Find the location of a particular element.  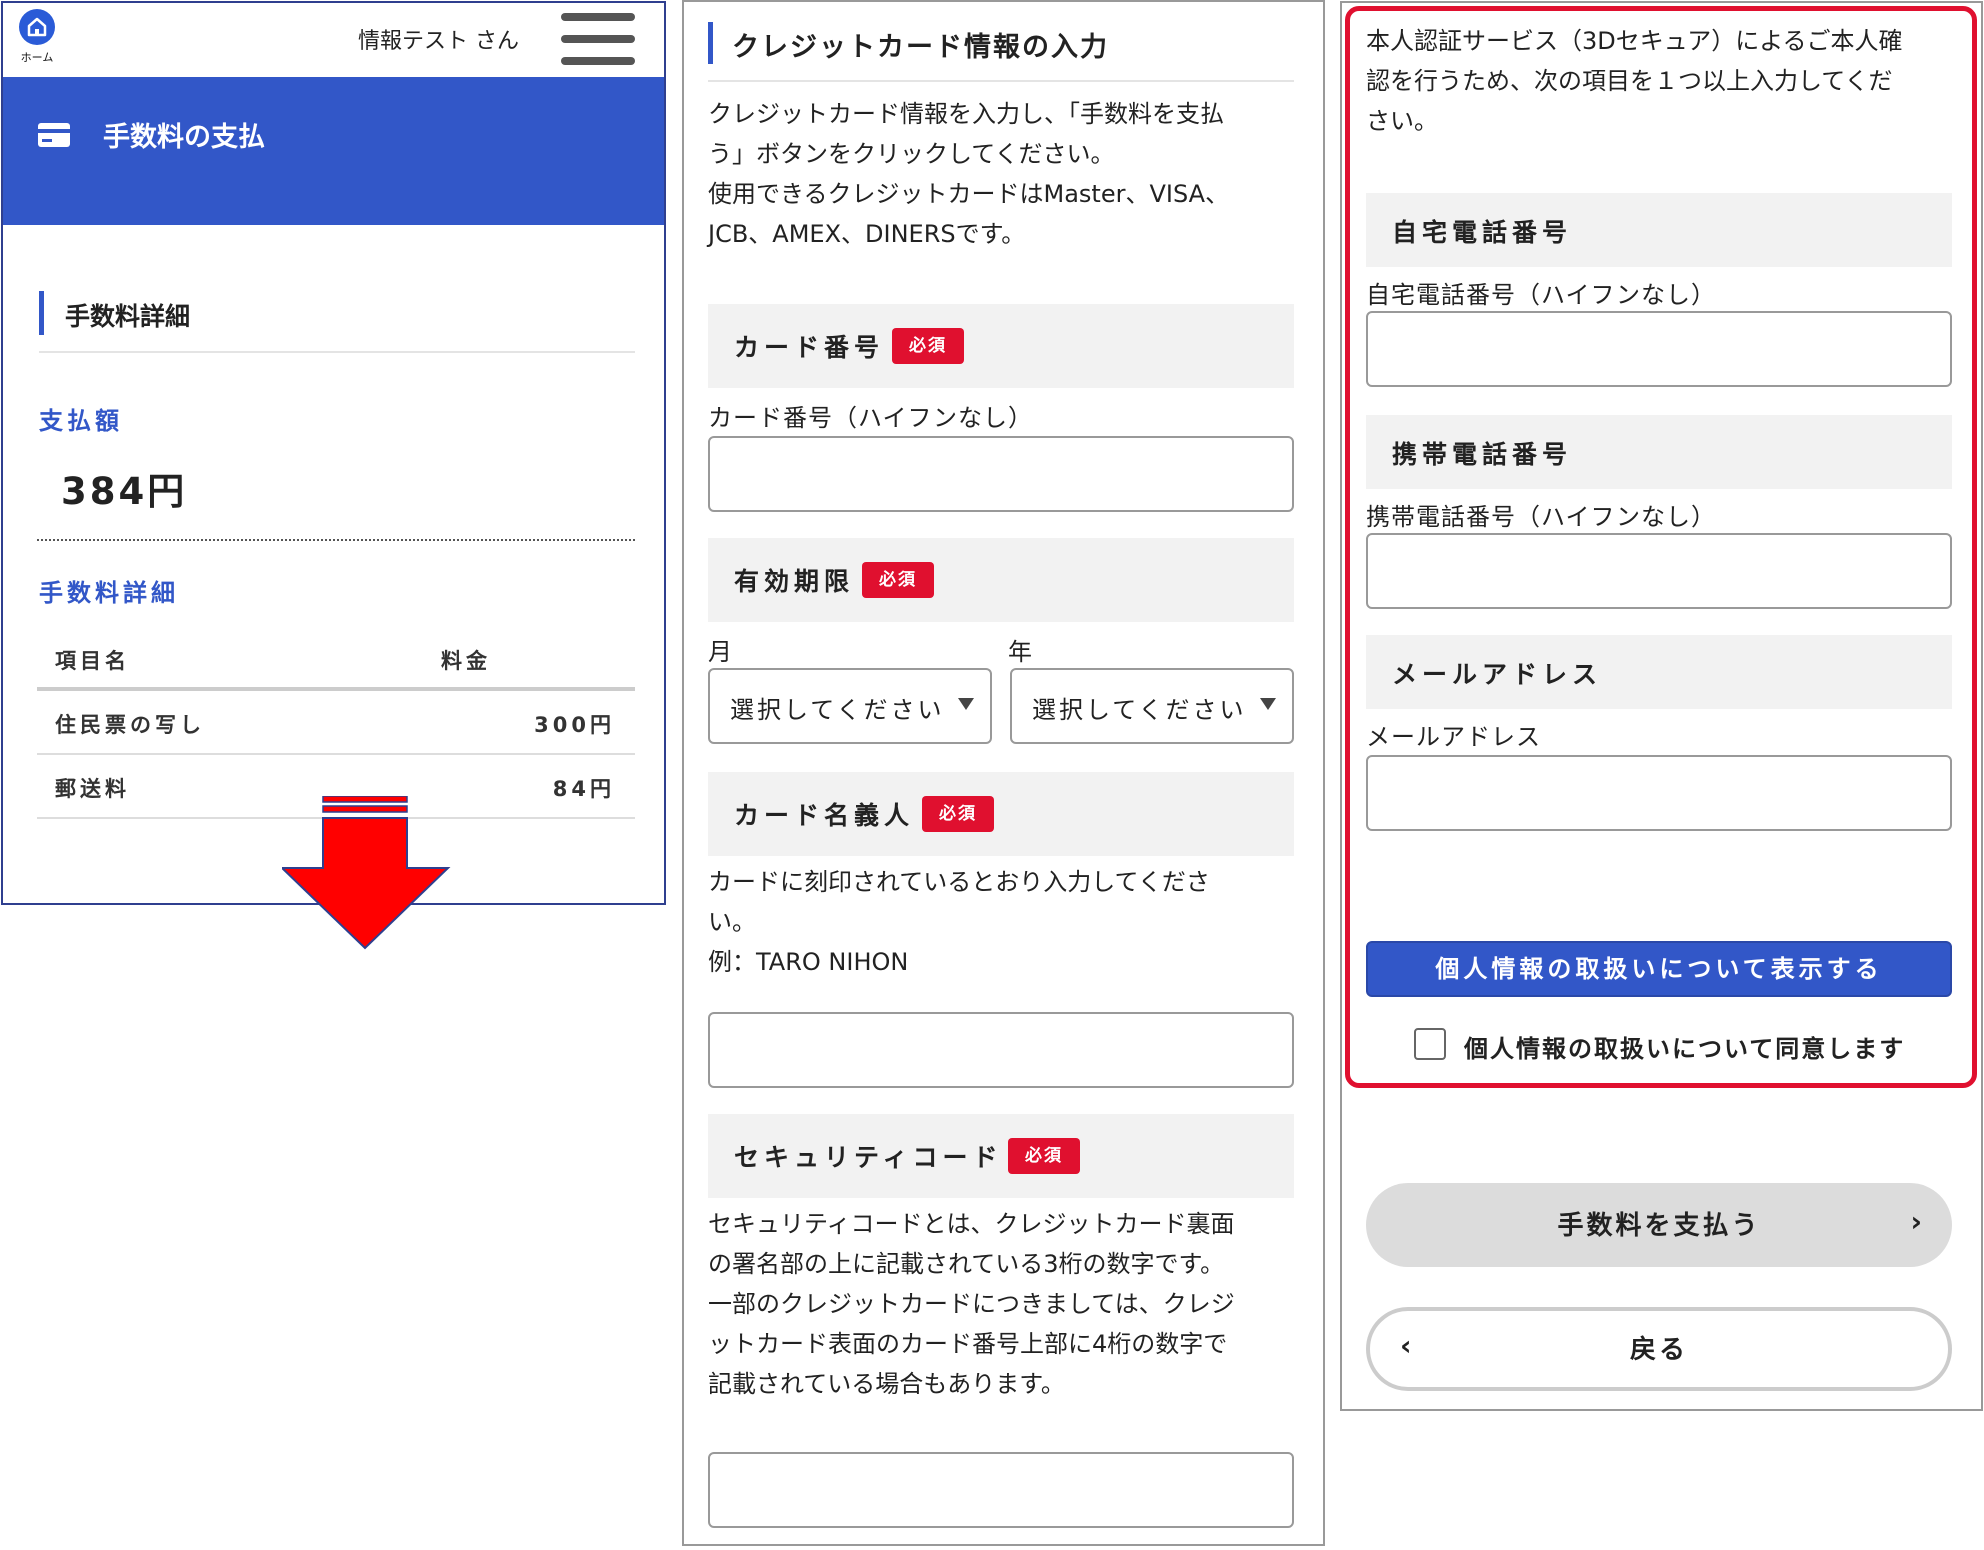

field-title: カード名義人 is located at coordinates (824, 815).